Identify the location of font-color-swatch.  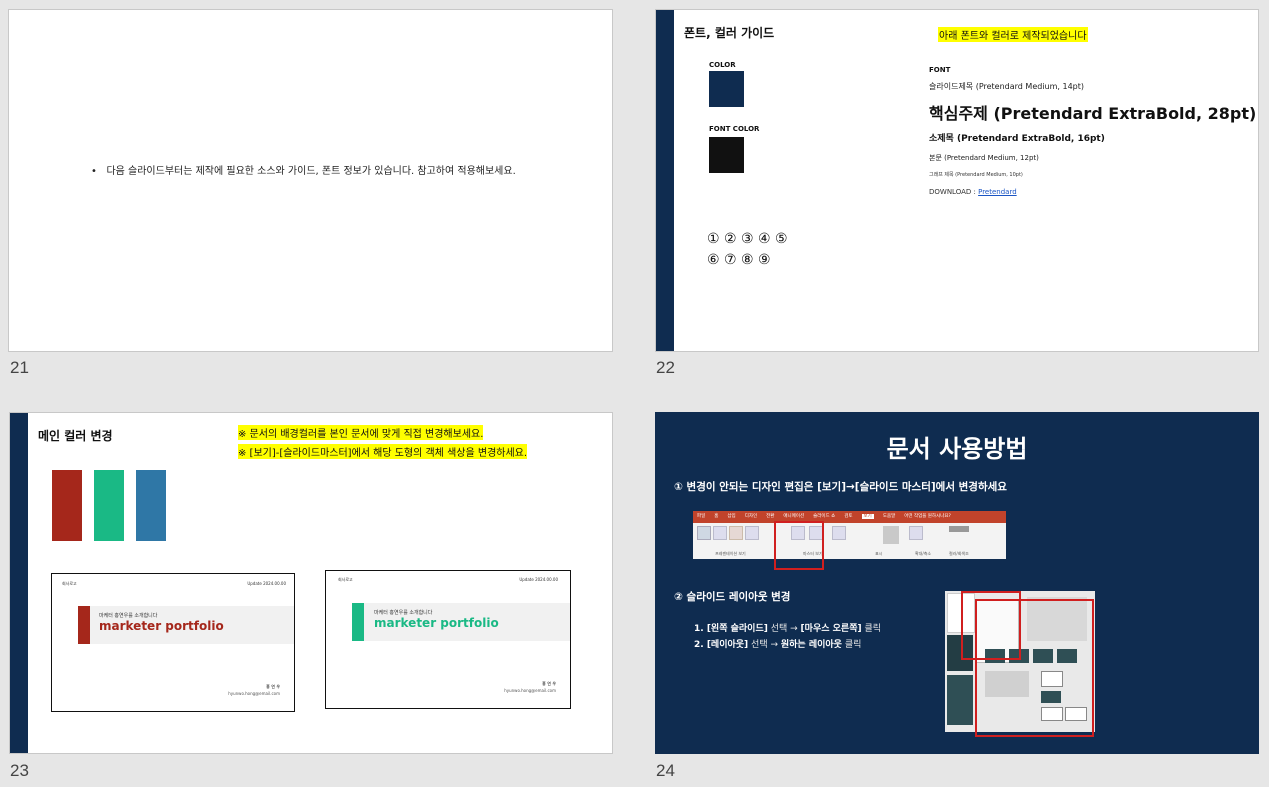
(726, 155).